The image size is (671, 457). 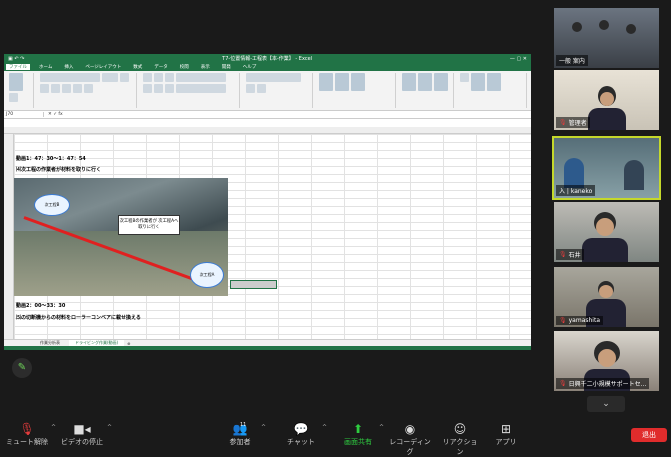 What do you see at coordinates (573, 122) in the screenshot?
I see `participant-name: 🎙 管理者` at bounding box center [573, 122].